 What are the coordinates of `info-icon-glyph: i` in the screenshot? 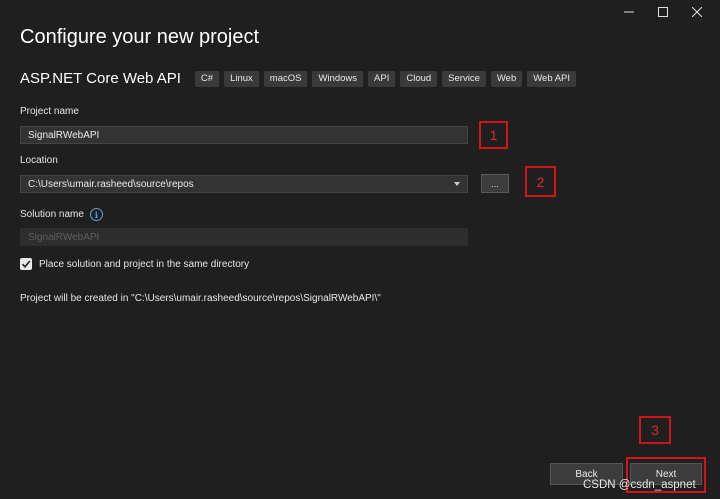 It's located at (96, 214).